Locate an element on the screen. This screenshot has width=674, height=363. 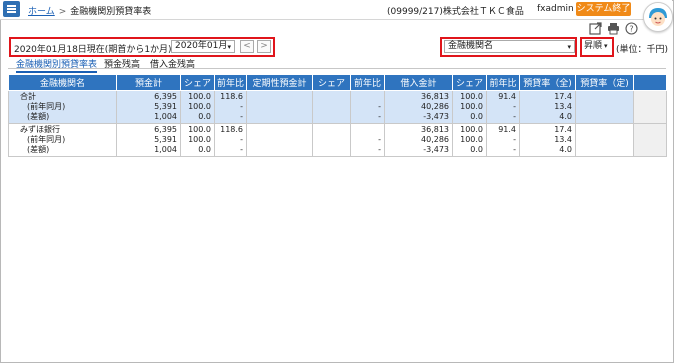
prev-month-button: < is located at coordinates (247, 46).